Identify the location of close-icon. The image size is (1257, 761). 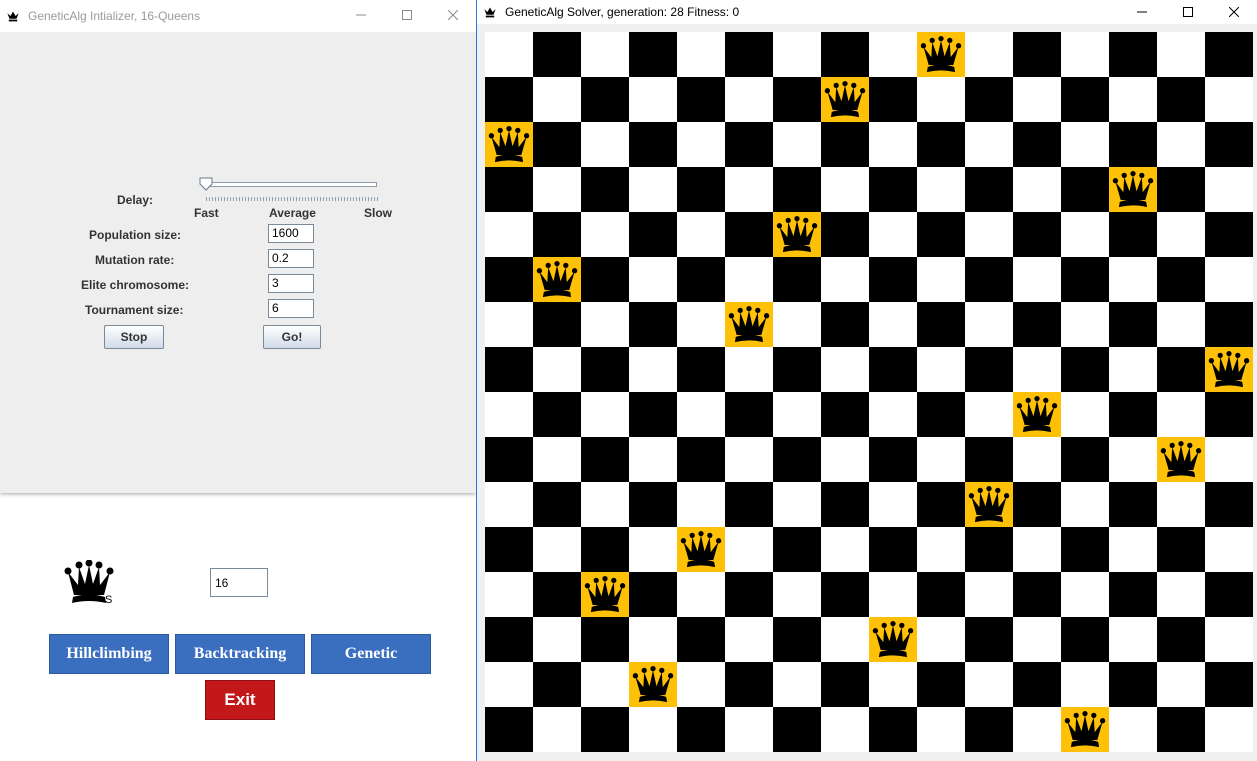
(1234, 12).